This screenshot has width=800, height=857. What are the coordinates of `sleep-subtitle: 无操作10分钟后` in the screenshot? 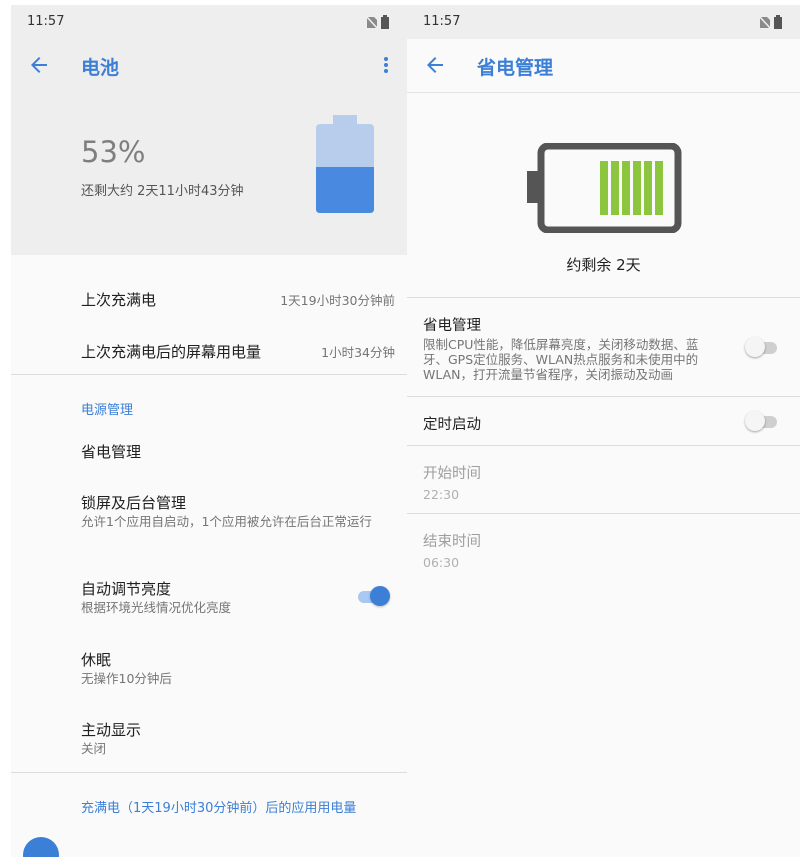 It's located at (126, 678).